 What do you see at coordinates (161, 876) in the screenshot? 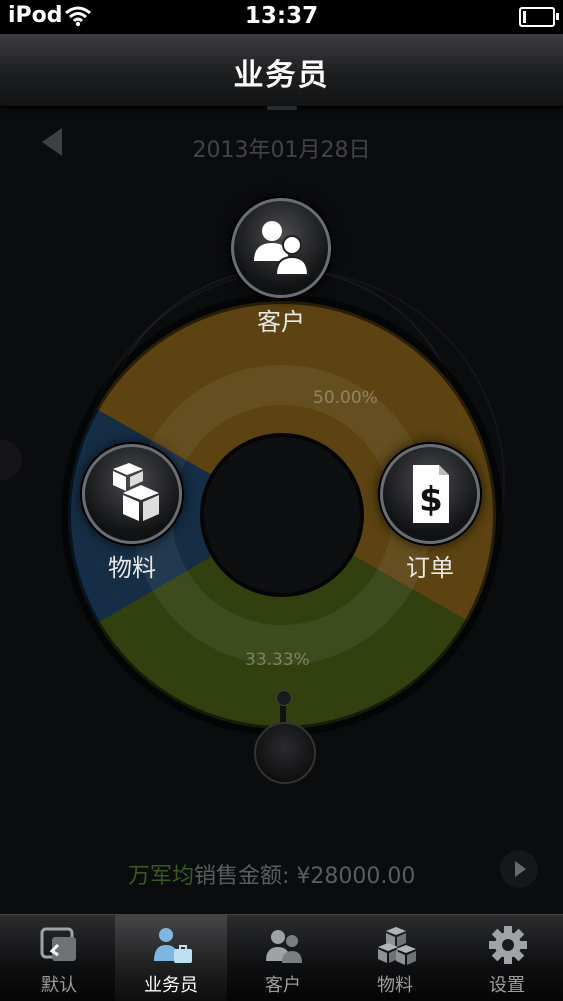
I see `salesperson-name: 万军均` at bounding box center [161, 876].